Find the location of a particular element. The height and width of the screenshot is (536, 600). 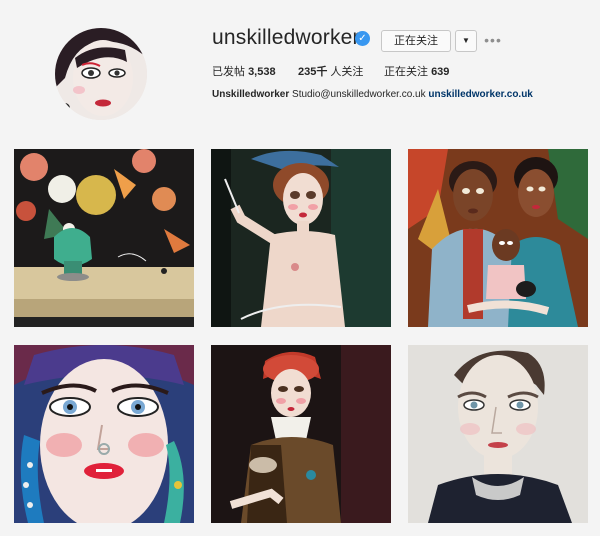

following-button: 正在关注 is located at coordinates (416, 41).